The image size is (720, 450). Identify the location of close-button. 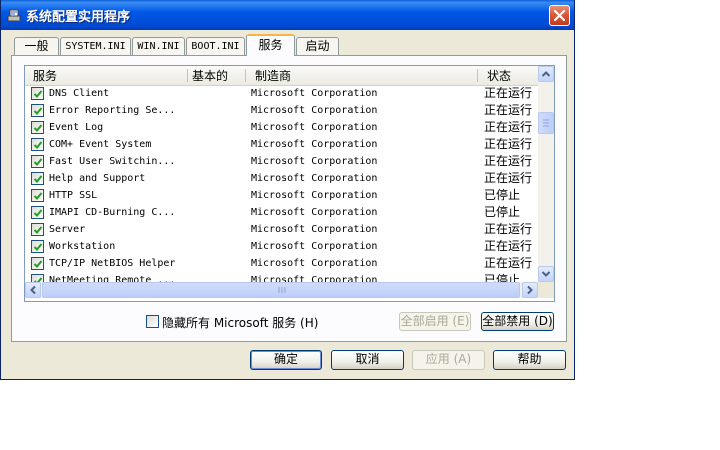
(559, 15).